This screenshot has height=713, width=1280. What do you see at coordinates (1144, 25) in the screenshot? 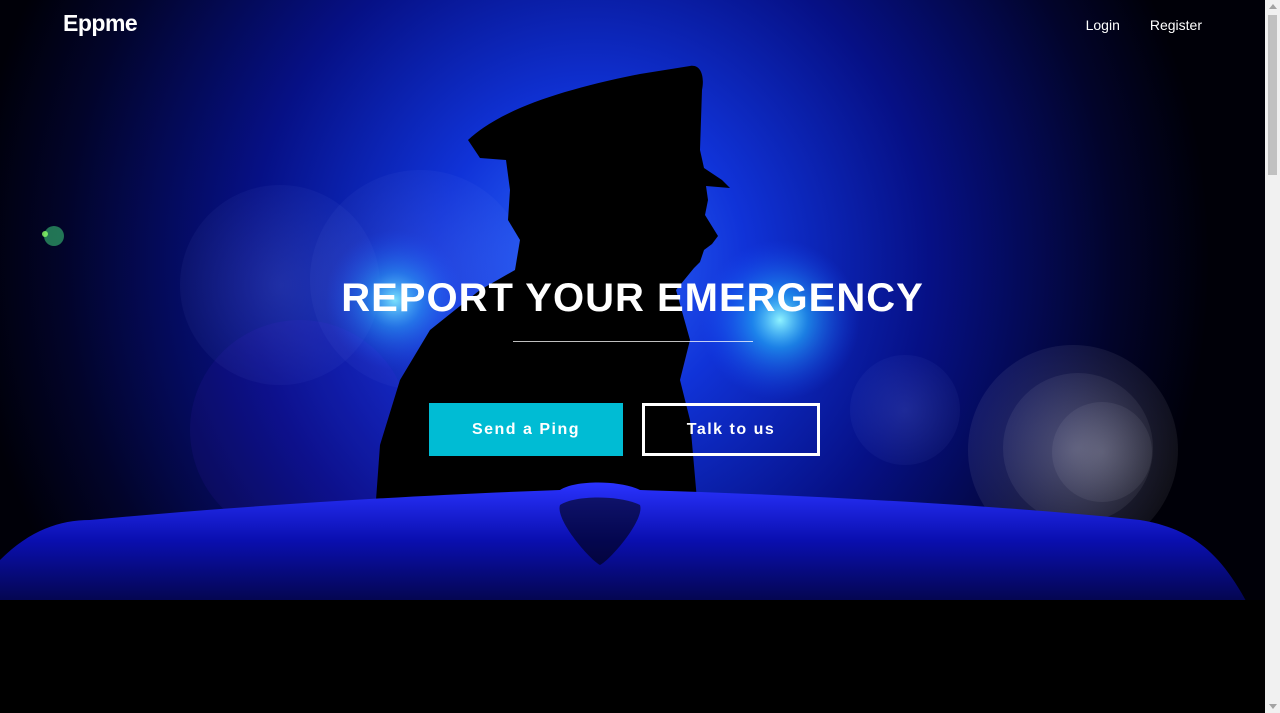
I see `nav-links: Login Register` at bounding box center [1144, 25].